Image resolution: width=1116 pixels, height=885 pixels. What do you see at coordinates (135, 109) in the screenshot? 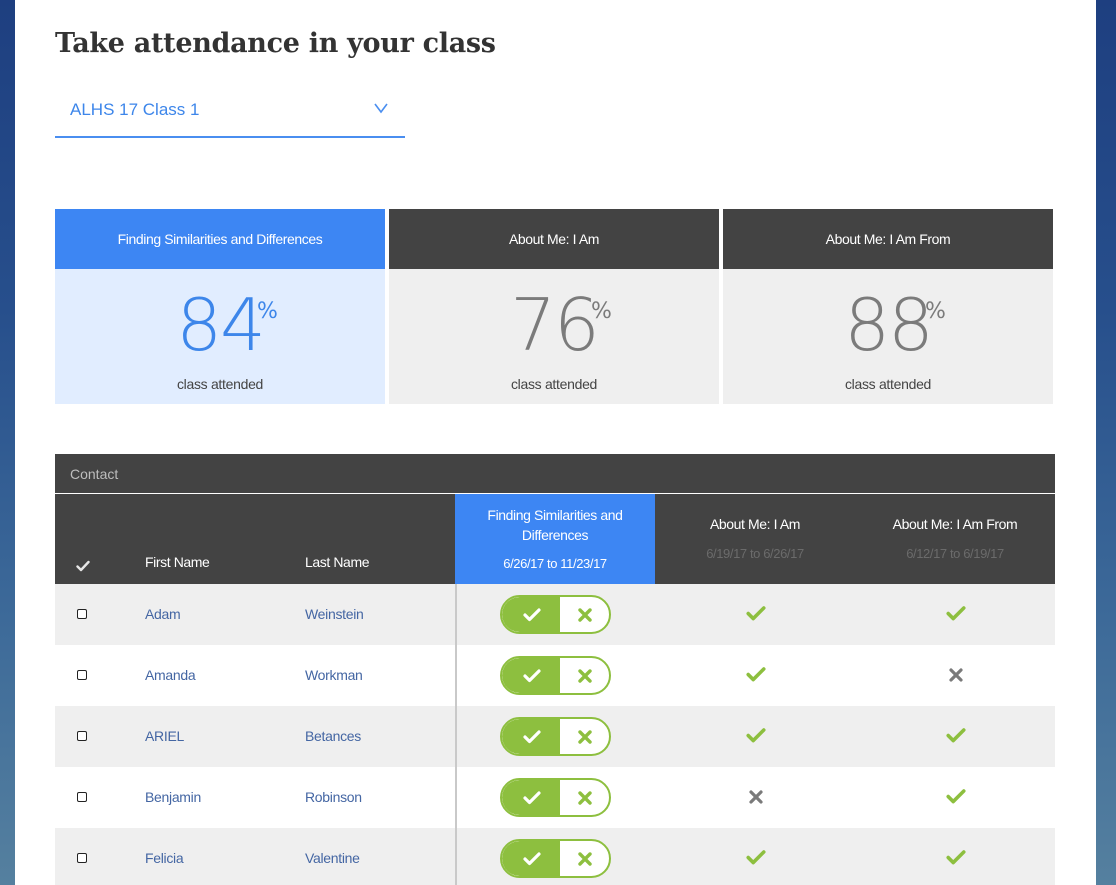
I see `class-select-value: ALHS 17 Class 1` at bounding box center [135, 109].